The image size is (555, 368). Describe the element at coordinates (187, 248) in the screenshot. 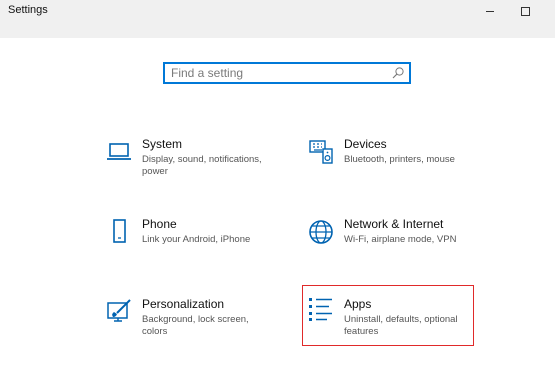

I see `category-phone: Phone Link your Android, iPhone` at that location.